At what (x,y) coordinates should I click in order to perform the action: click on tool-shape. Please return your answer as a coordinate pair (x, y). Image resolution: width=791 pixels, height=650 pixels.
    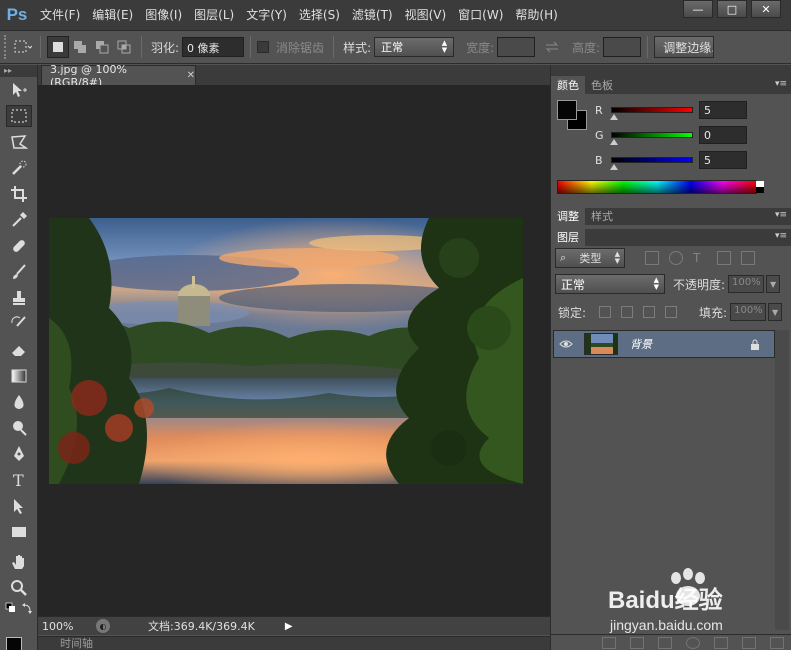
    Looking at the image, I should click on (19, 532).